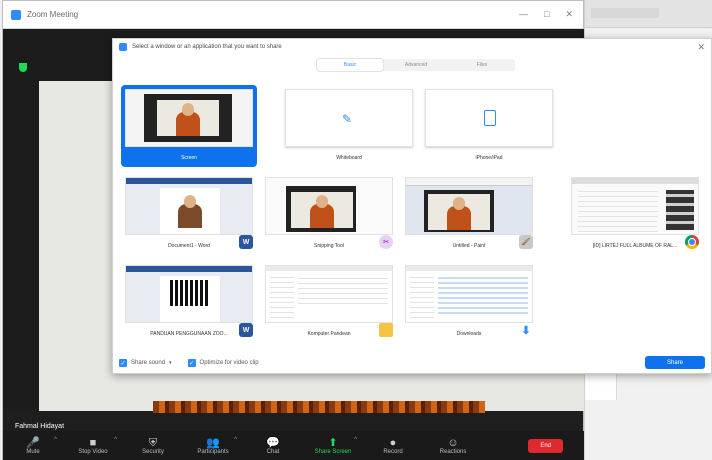 The width and height of the screenshot is (712, 460). What do you see at coordinates (469, 246) in the screenshot?
I see `tile-caption: Untitled - Paint` at bounding box center [469, 246].